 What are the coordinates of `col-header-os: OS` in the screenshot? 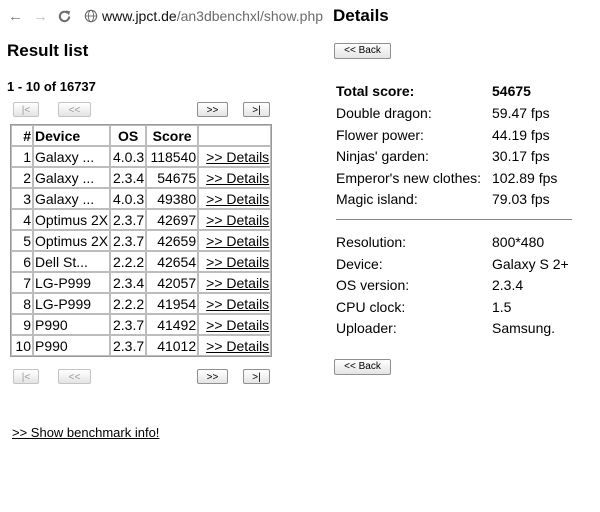 It's located at (128, 135).